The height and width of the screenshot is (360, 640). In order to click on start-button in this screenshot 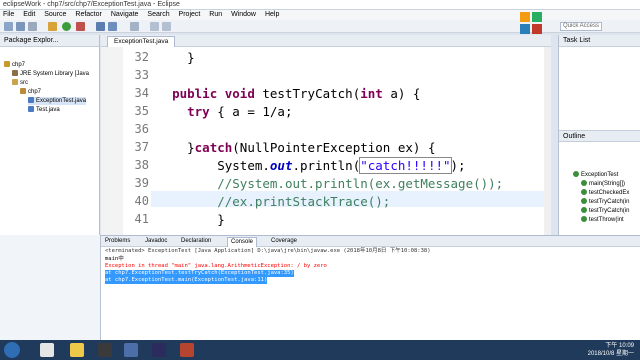, I will do `click(12, 350)`.